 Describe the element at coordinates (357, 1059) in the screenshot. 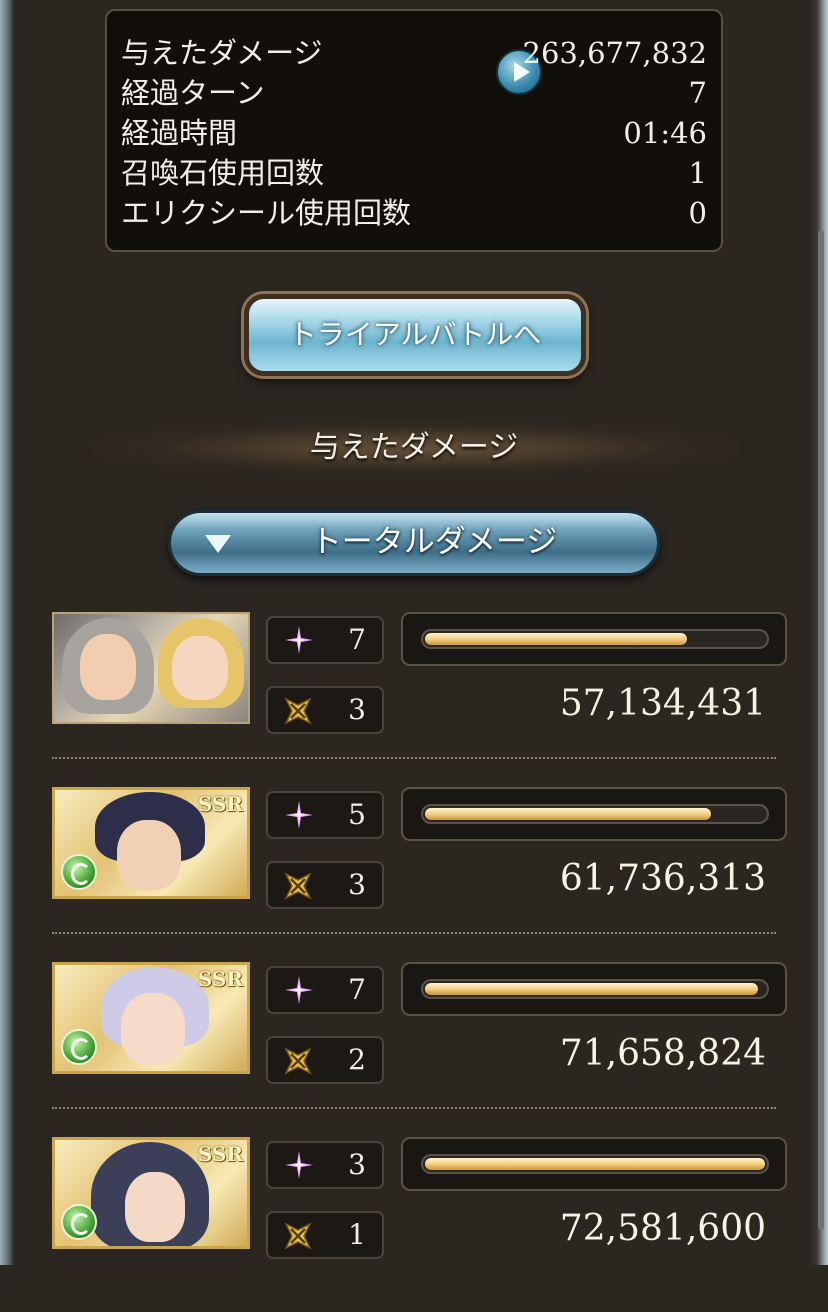

I see `ougi-count: 2` at that location.